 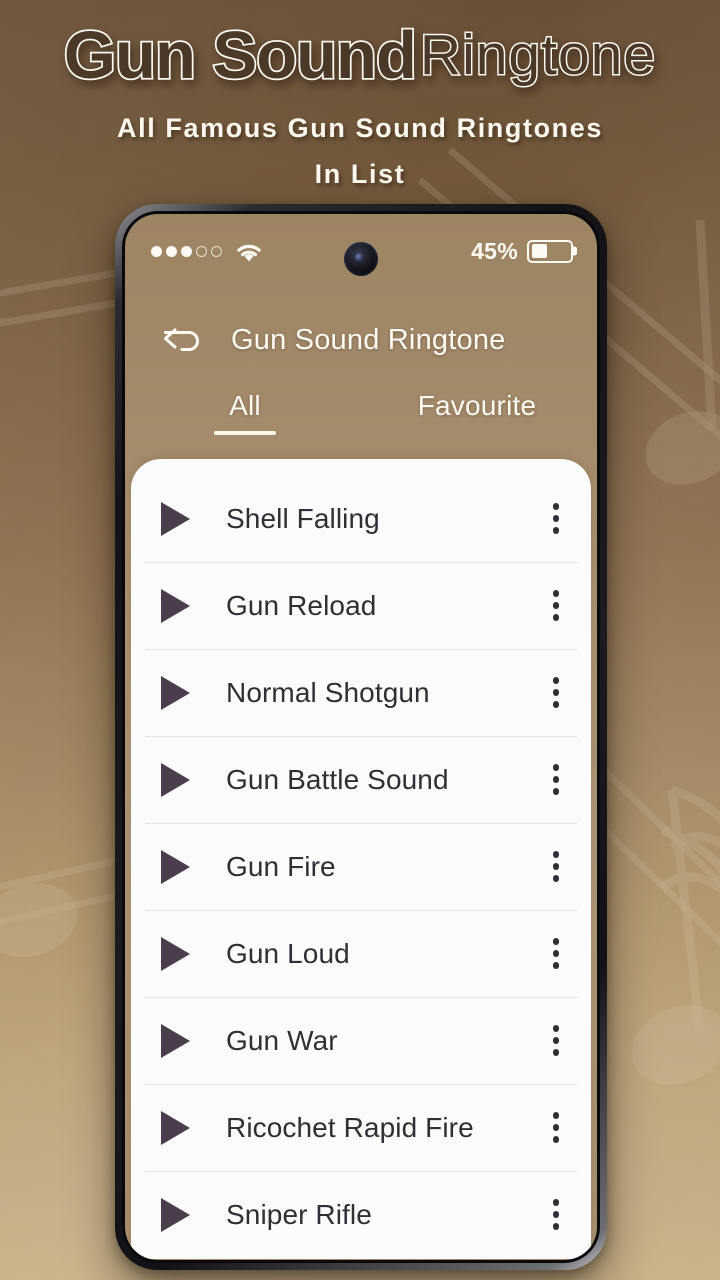 I want to click on tab-bar: All Favourite, so click(x=361, y=412).